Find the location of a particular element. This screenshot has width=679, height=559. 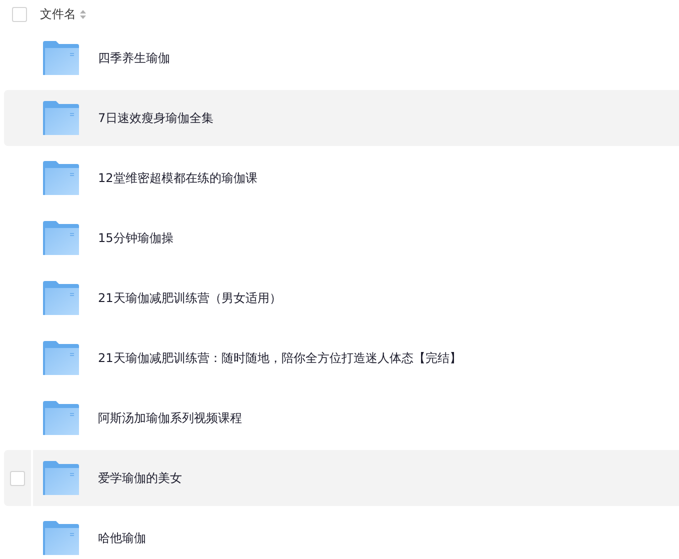

folder-name: 阿斯汤加瑜伽系列视频课程 is located at coordinates (170, 418).